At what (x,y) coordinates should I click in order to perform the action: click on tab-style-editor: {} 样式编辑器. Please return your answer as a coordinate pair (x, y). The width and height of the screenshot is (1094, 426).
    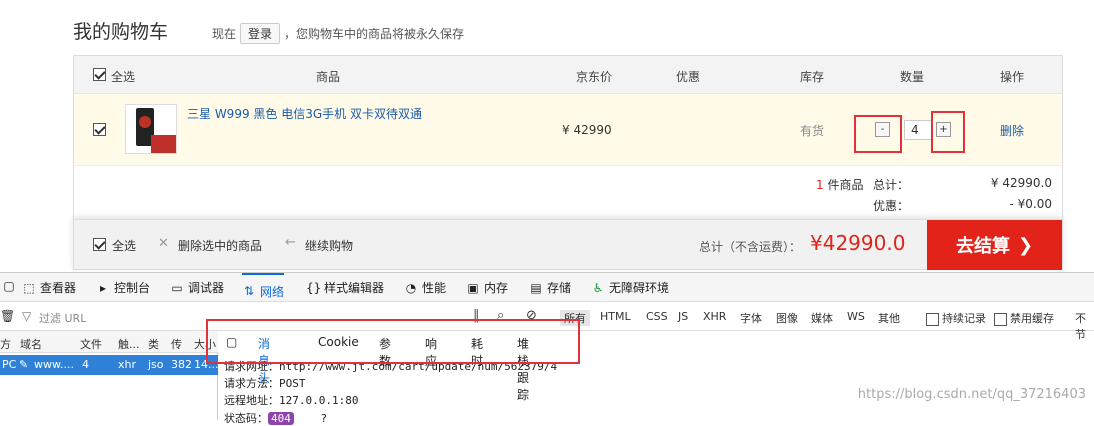
    Looking at the image, I should click on (345, 287).